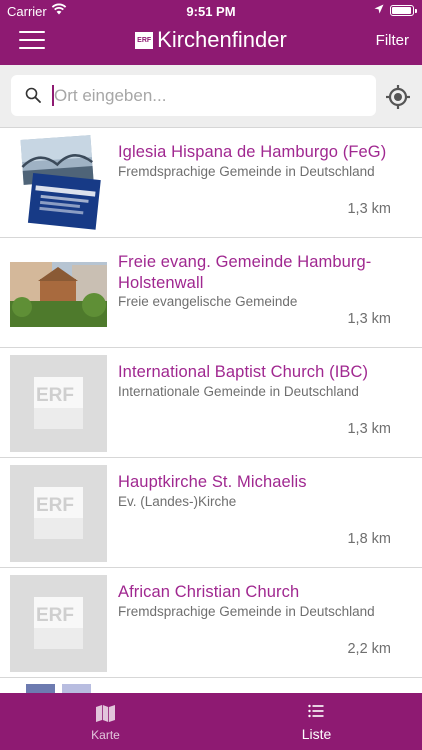  Describe the element at coordinates (144, 40) in the screenshot. I see `erf-logo: ERF` at that location.